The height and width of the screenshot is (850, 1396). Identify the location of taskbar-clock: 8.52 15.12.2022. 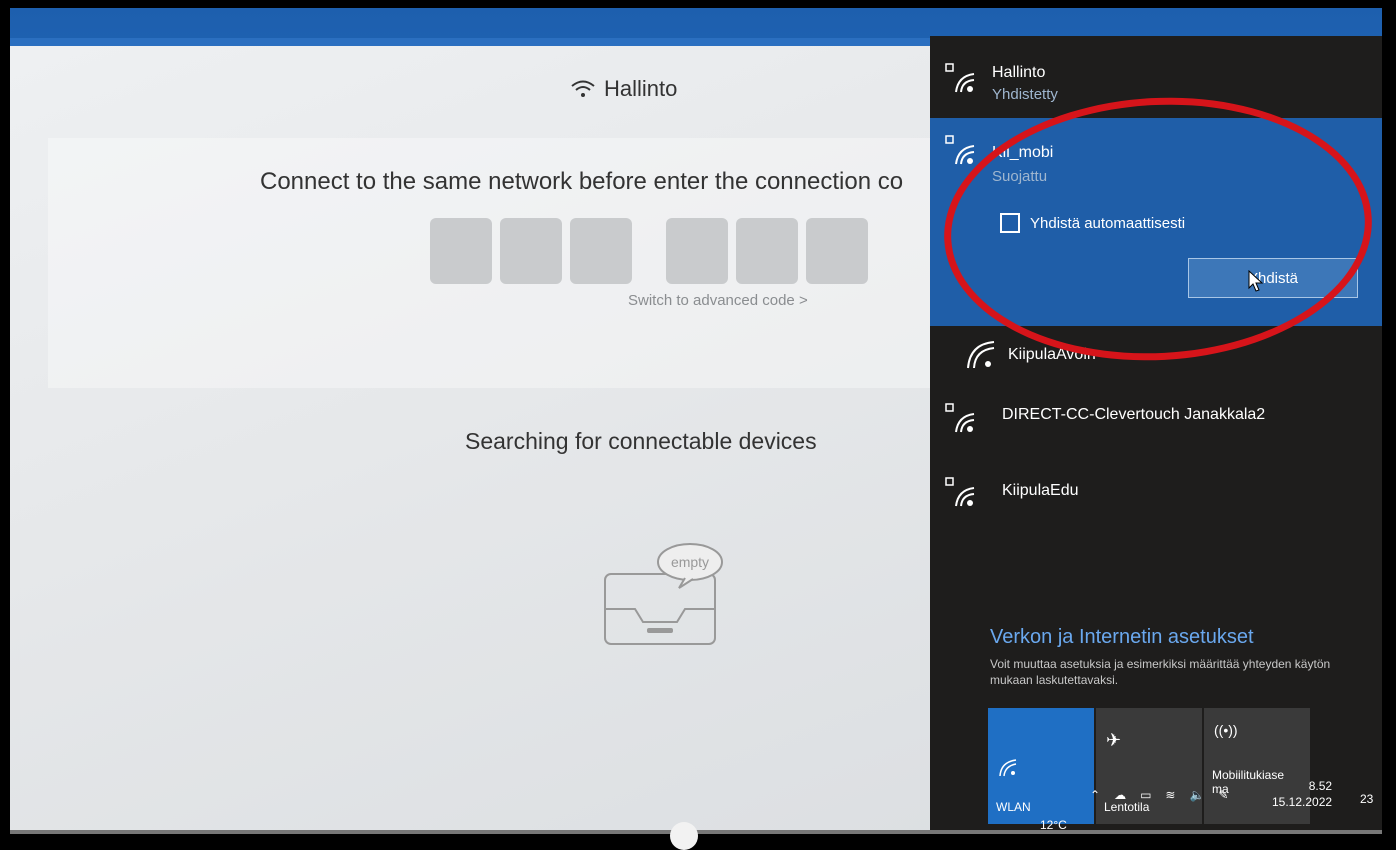
(1302, 794).